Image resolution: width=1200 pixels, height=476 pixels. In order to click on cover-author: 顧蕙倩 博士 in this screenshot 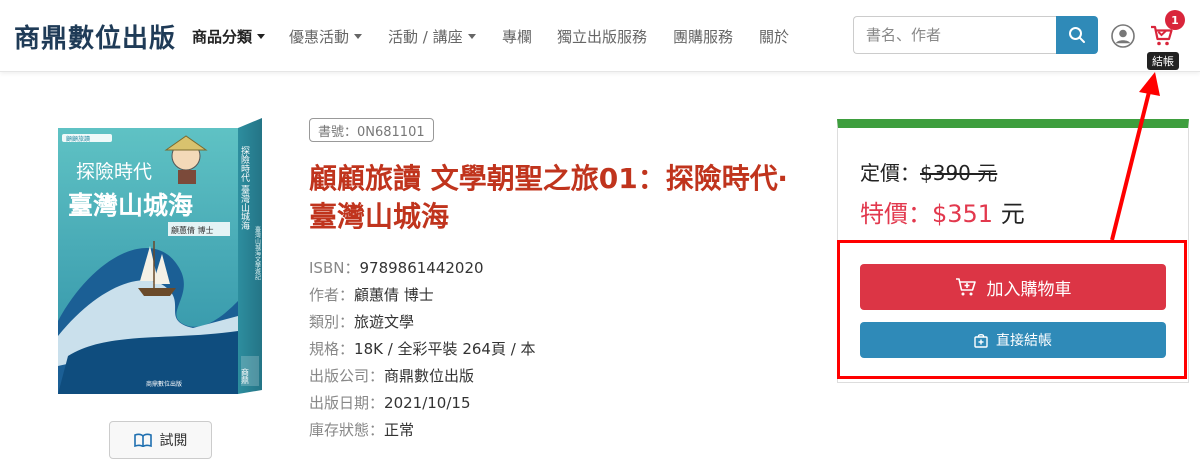, I will do `click(192, 230)`.